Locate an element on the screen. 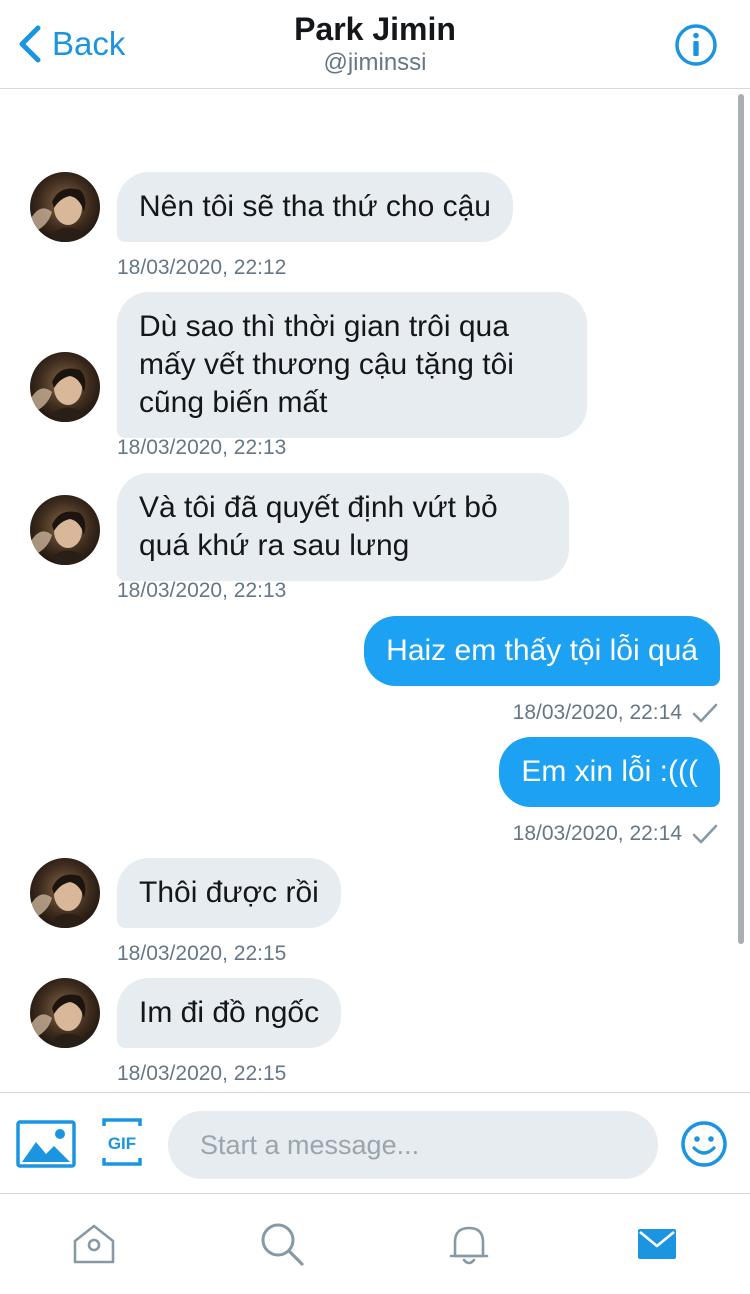 Image resolution: width=750 pixels, height=1294 pixels. back-button: Back is located at coordinates (70, 44).